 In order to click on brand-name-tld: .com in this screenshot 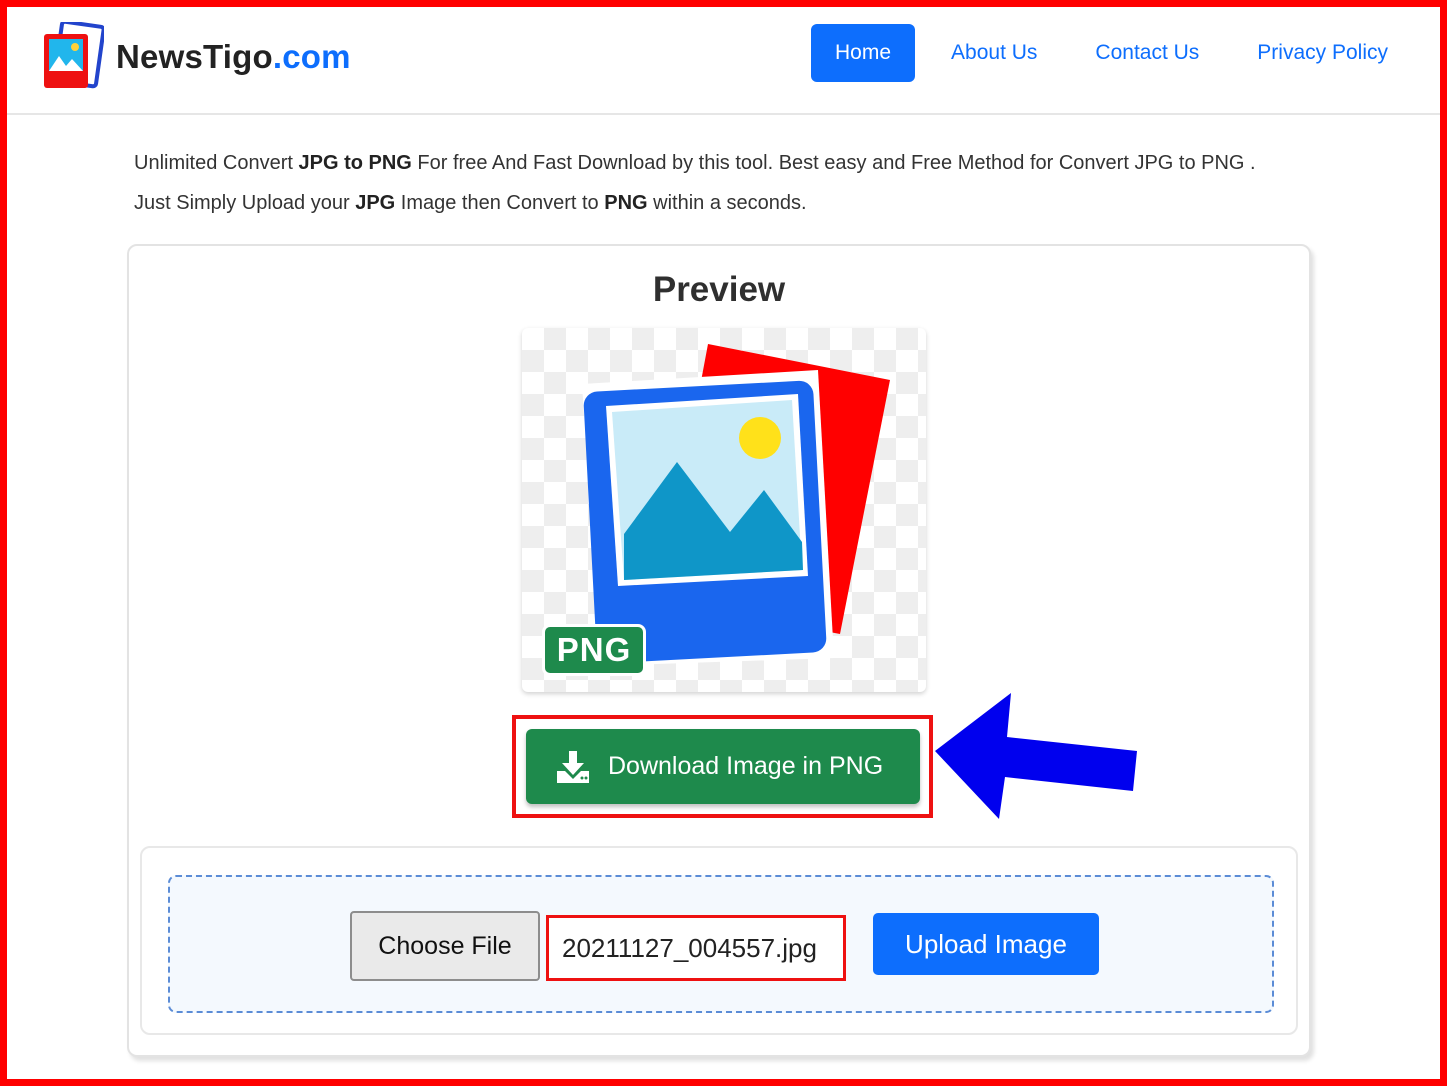, I will do `click(311, 56)`.